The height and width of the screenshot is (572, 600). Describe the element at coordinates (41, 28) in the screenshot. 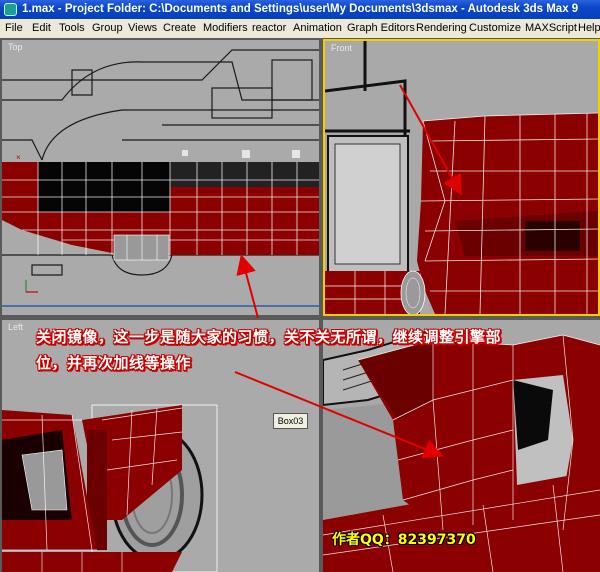

I see `menu-edit: Edit` at that location.